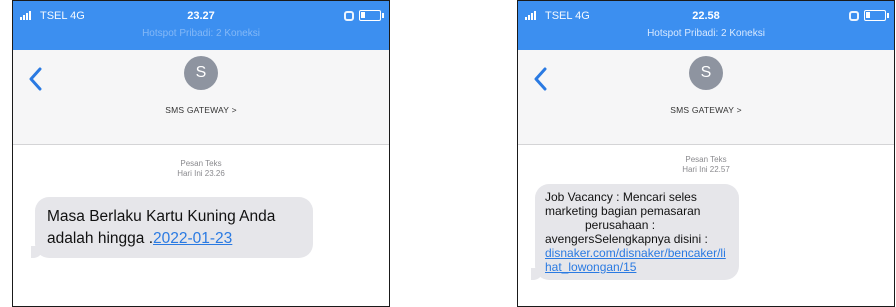 Image resolution: width=896 pixels, height=307 pixels. I want to click on status-bar: TSEL 4G 22.58 Hotspot Pribadi: 2 Koneksi, so click(706, 25).